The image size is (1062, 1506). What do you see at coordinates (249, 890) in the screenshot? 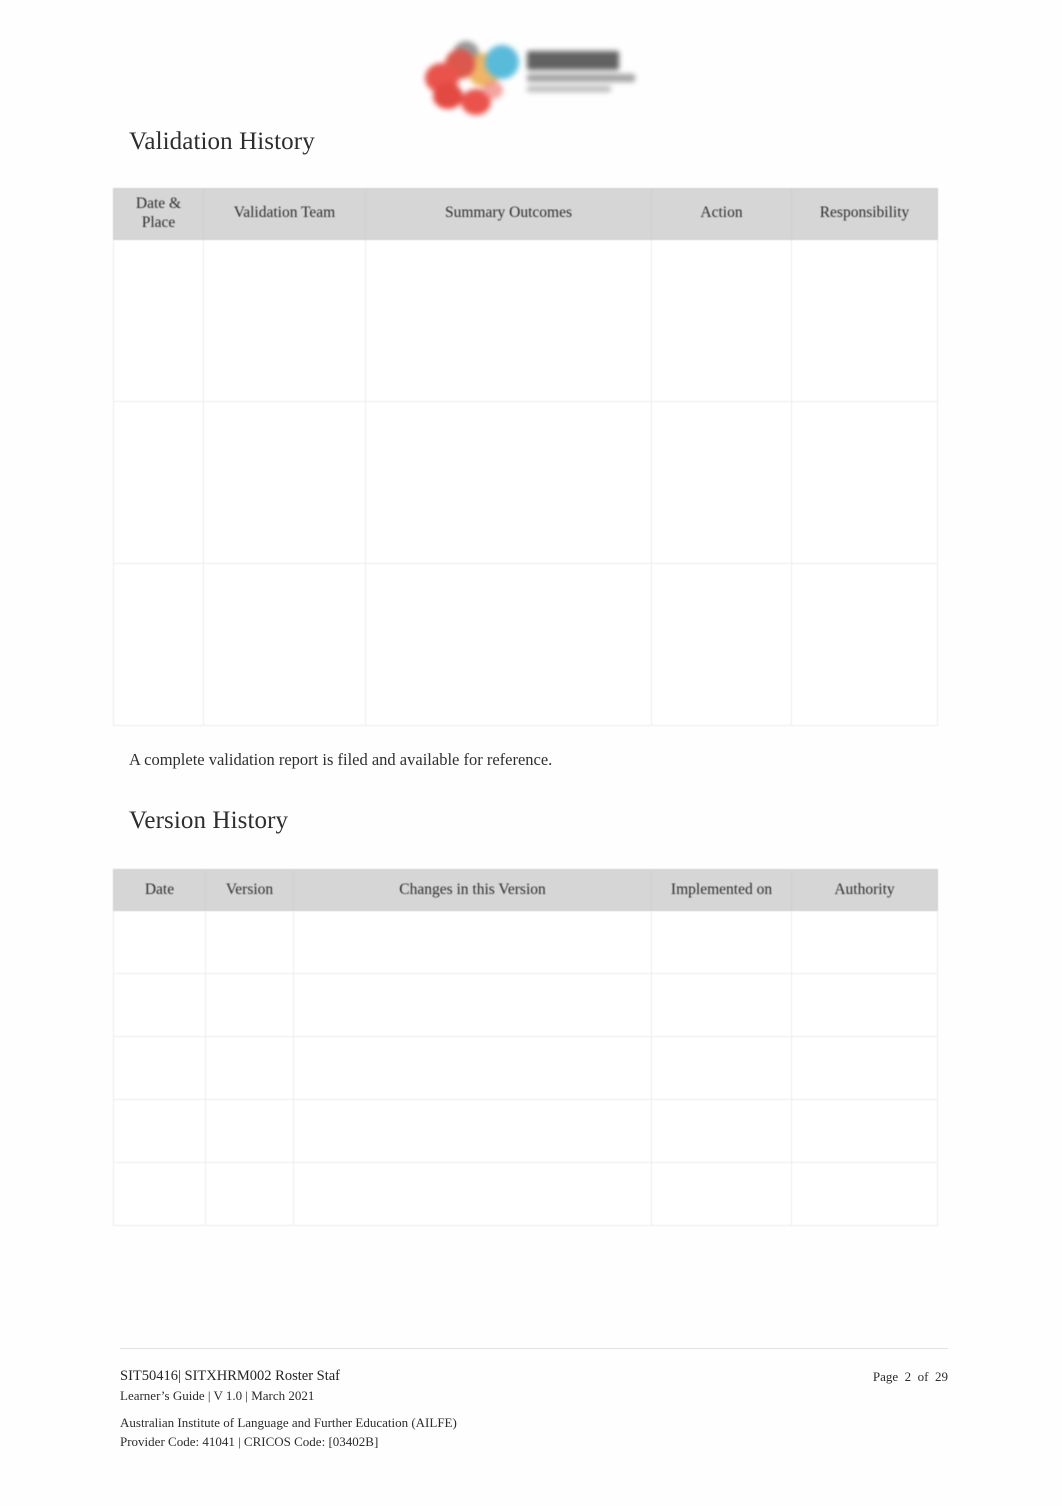
I see `column-header-version: Version` at bounding box center [249, 890].